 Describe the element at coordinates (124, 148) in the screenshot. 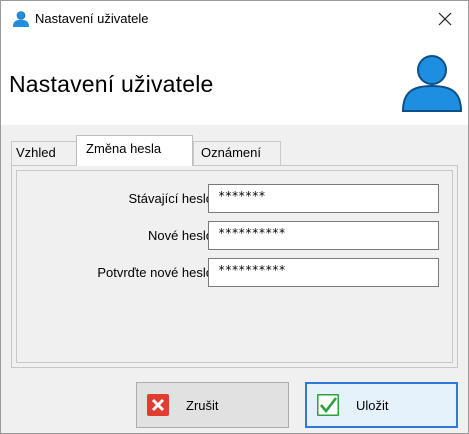

I see `tab-label: Změna hesla` at that location.